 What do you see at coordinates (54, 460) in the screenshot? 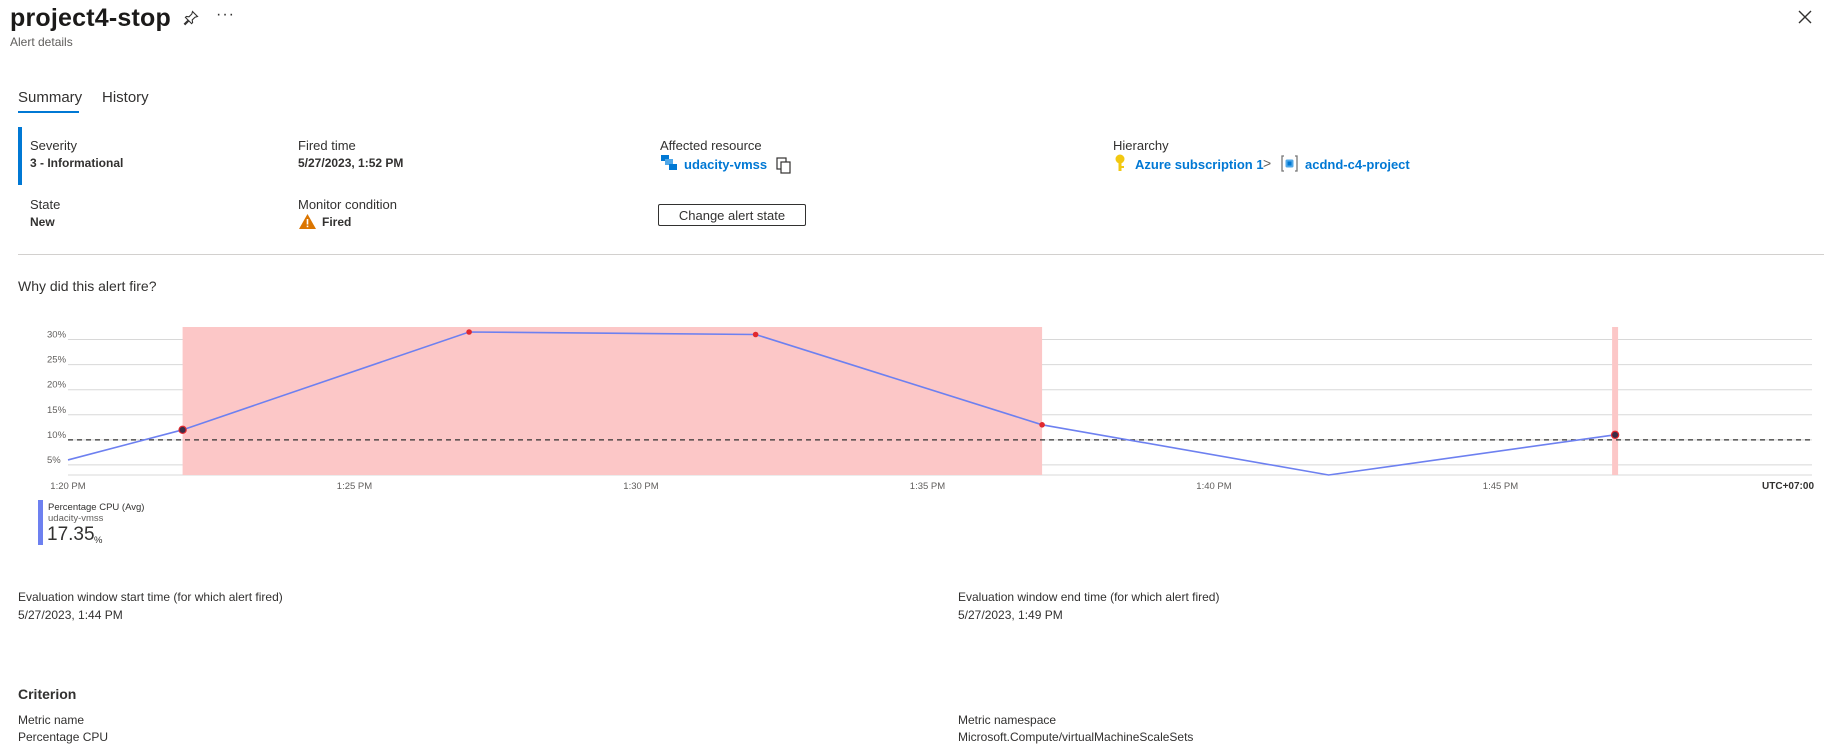
I see `chart-y-tick-label: 5%` at bounding box center [54, 460].